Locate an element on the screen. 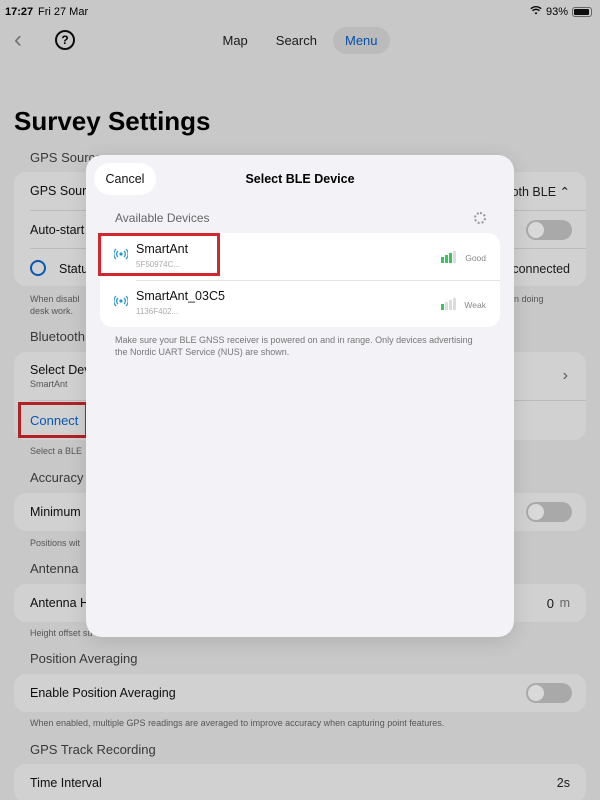 Image resolution: width=600 pixels, height=800 pixels. signal-label: Good is located at coordinates (475, 258).